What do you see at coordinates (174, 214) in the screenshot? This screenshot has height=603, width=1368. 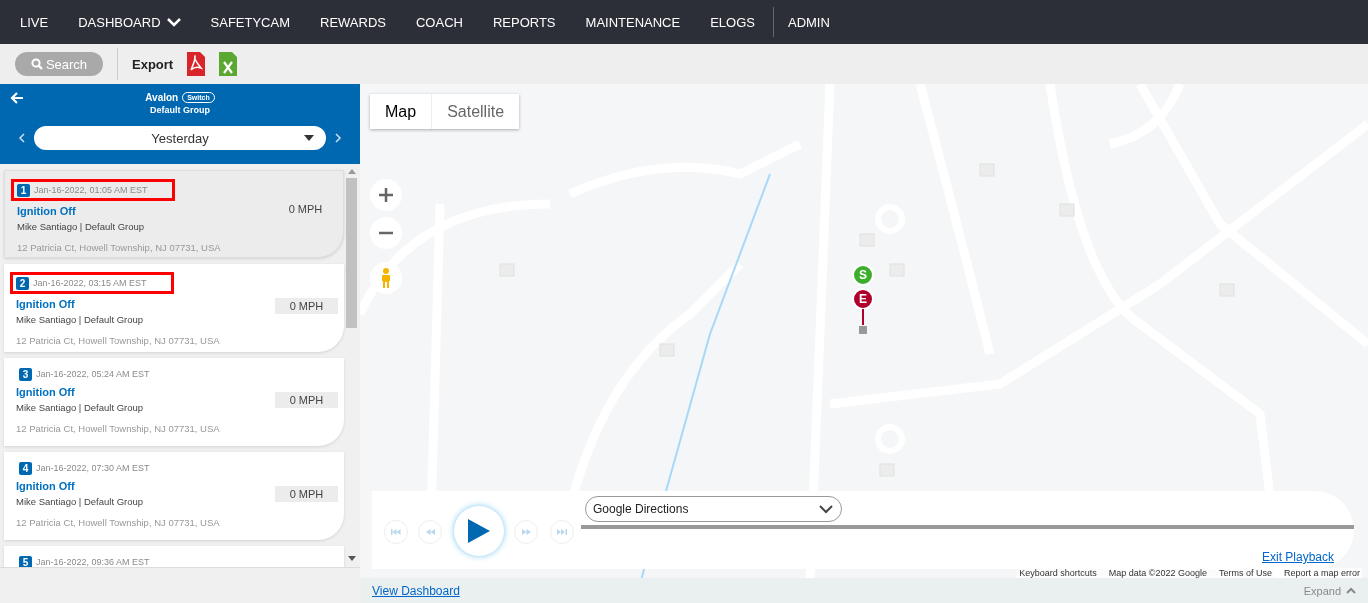 I see `event-card: 1 Jan-16-2022, 01:05 AM EST Ignition Off Mike Santiago | Default Group 12 Patricia Ct, Howell Township, NJ 07731, USA 0 MPH` at bounding box center [174, 214].